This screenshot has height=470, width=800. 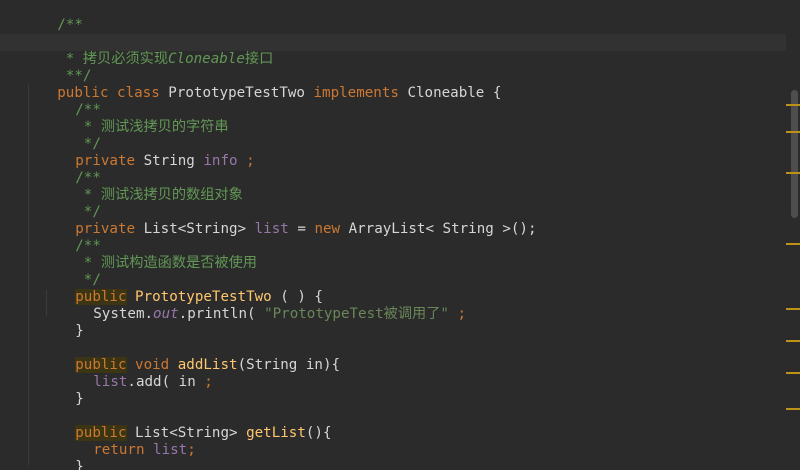 What do you see at coordinates (395, 271) in the screenshot?
I see `code-line-16: */` at bounding box center [395, 271].